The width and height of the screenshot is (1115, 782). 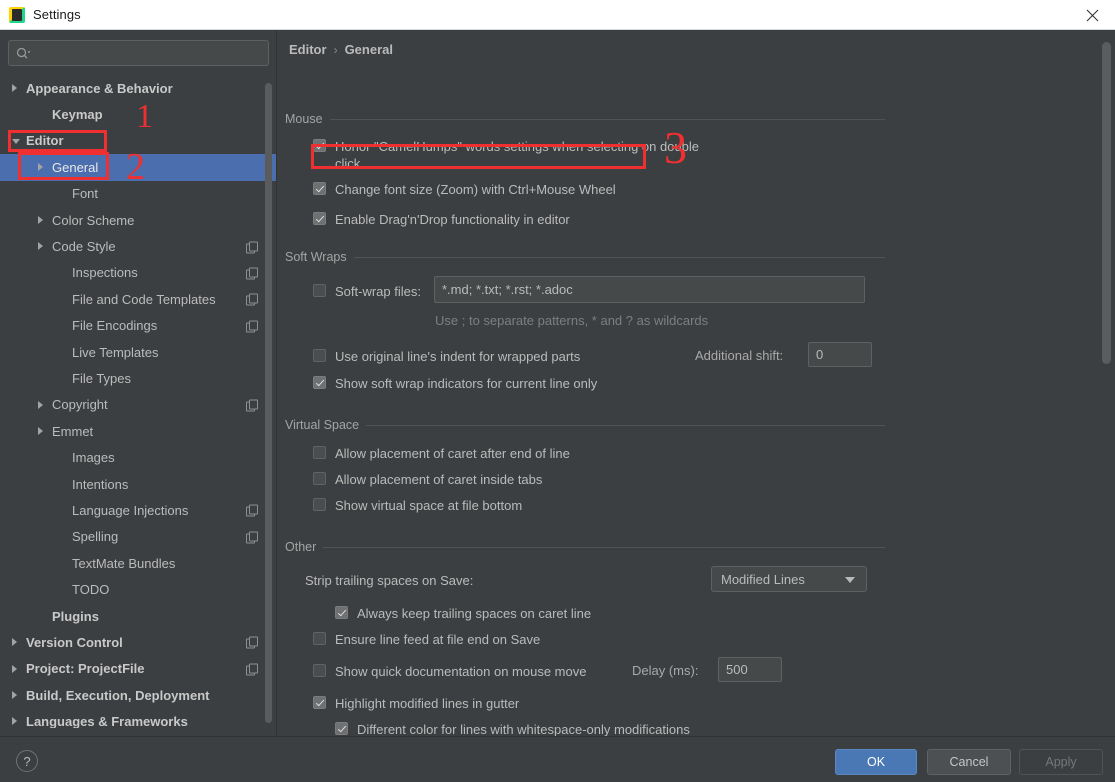 I want to click on checkbox-row-softwrap-files: Soft-wrap files:, so click(x=367, y=291).